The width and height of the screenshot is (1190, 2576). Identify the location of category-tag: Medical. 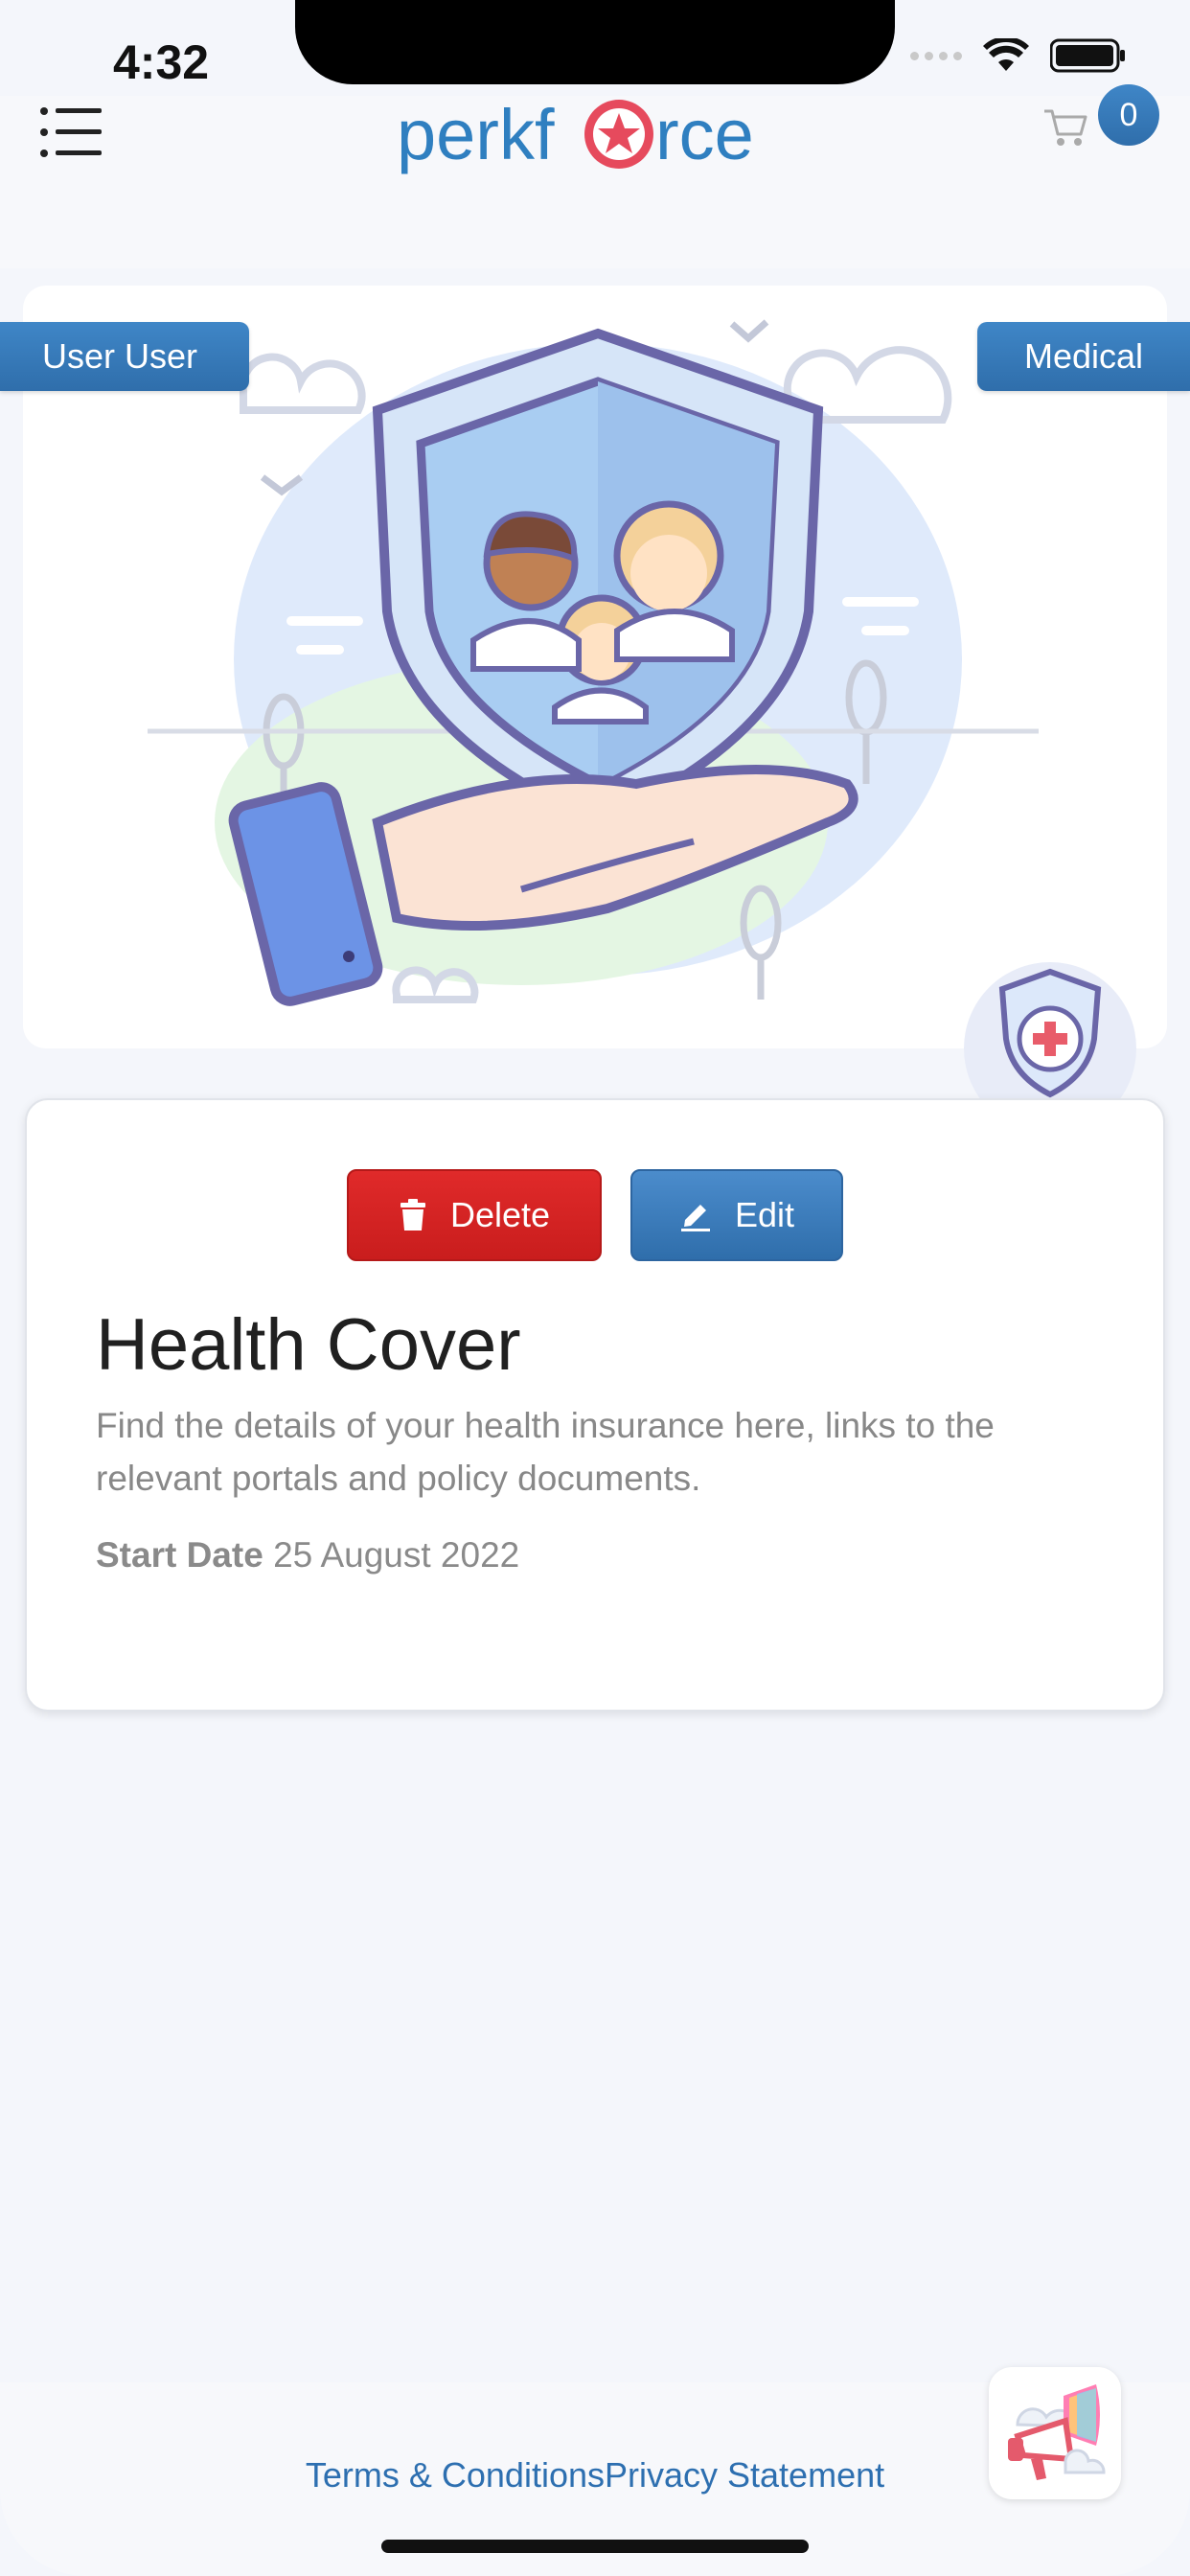
(1083, 356).